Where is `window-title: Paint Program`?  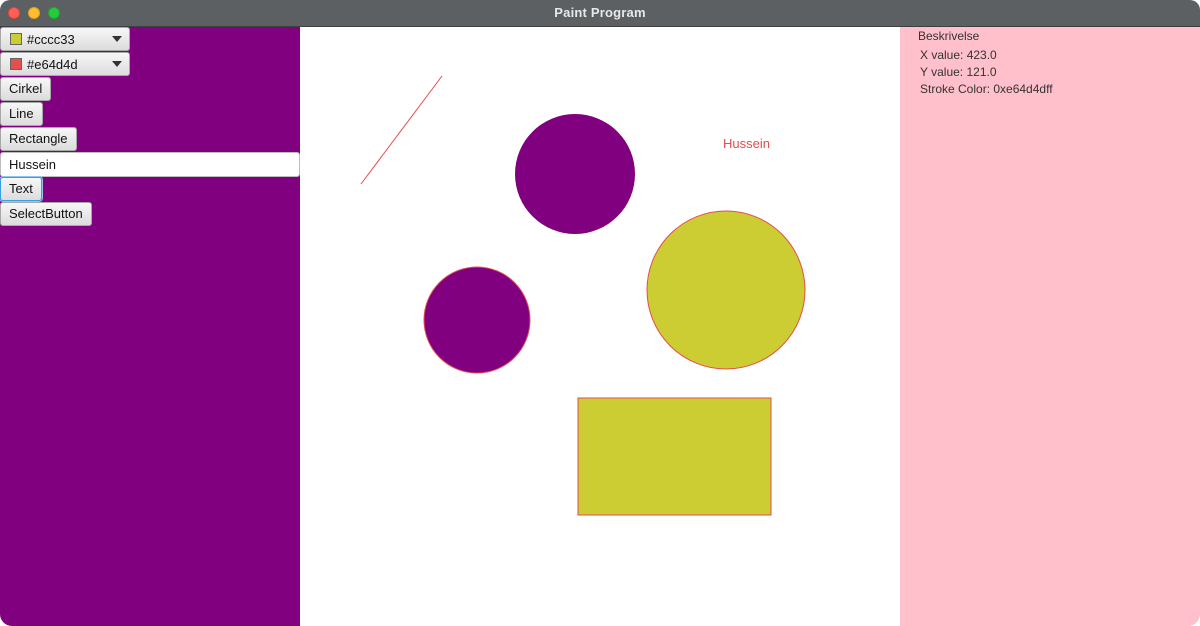 window-title: Paint Program is located at coordinates (600, 12).